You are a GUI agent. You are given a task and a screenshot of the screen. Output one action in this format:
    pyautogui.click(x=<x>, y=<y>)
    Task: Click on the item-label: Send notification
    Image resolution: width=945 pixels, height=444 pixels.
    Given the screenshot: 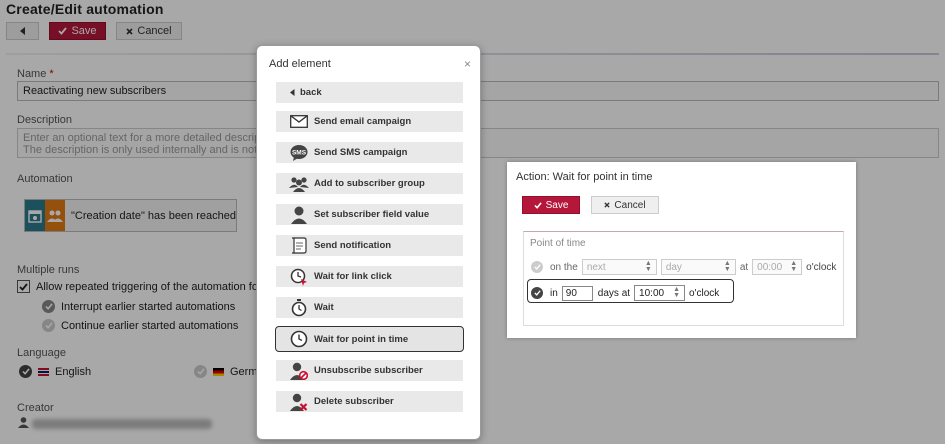 What is the action you would take?
    pyautogui.click(x=353, y=245)
    